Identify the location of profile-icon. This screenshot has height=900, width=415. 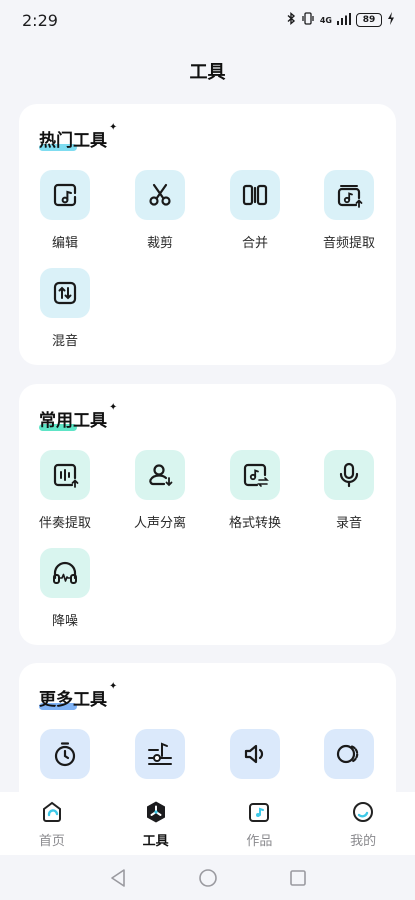
(363, 812).